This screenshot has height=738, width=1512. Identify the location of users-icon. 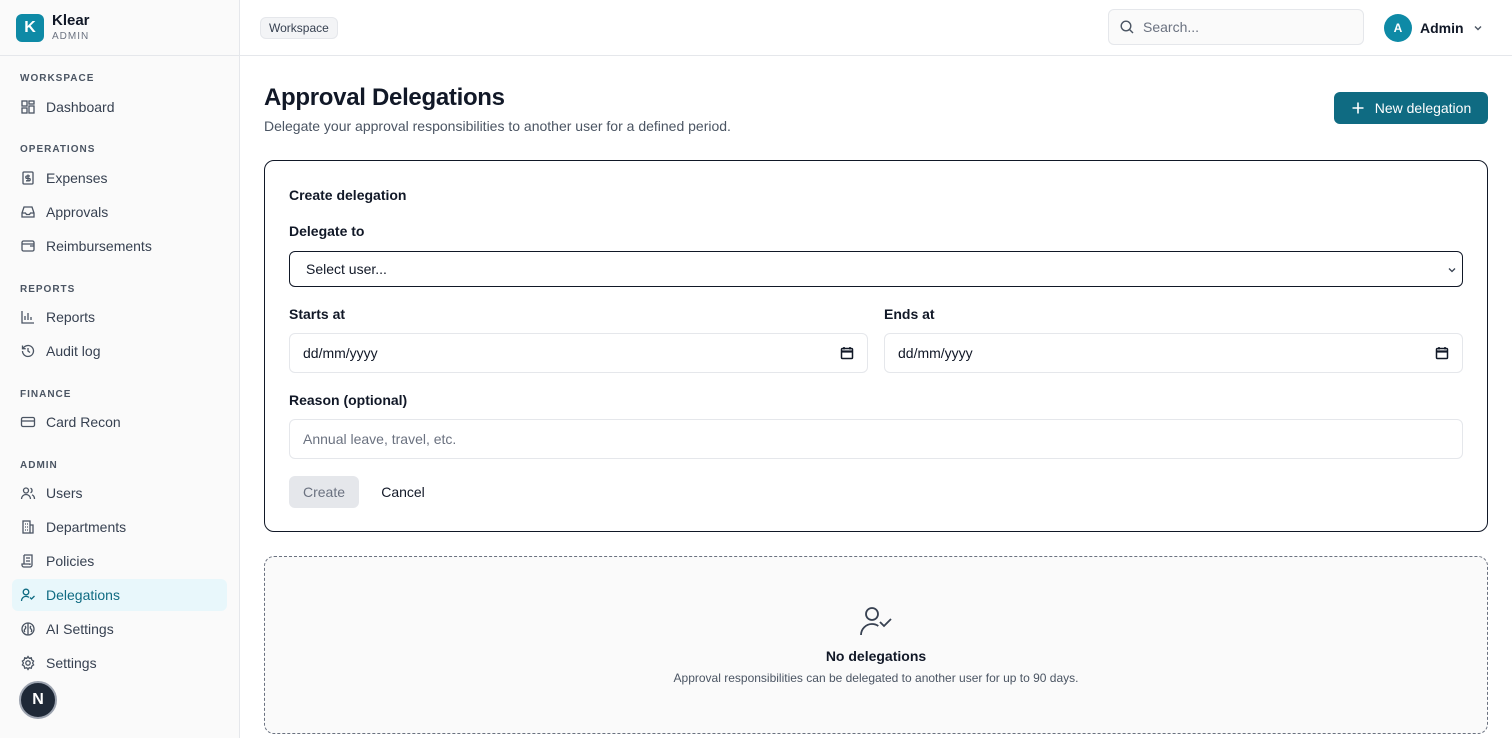
(28, 493).